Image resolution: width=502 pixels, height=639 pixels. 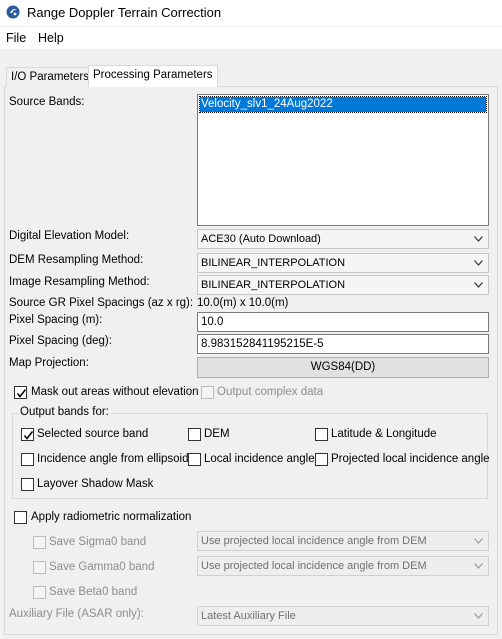 I want to click on app-icon, so click(x=13, y=12).